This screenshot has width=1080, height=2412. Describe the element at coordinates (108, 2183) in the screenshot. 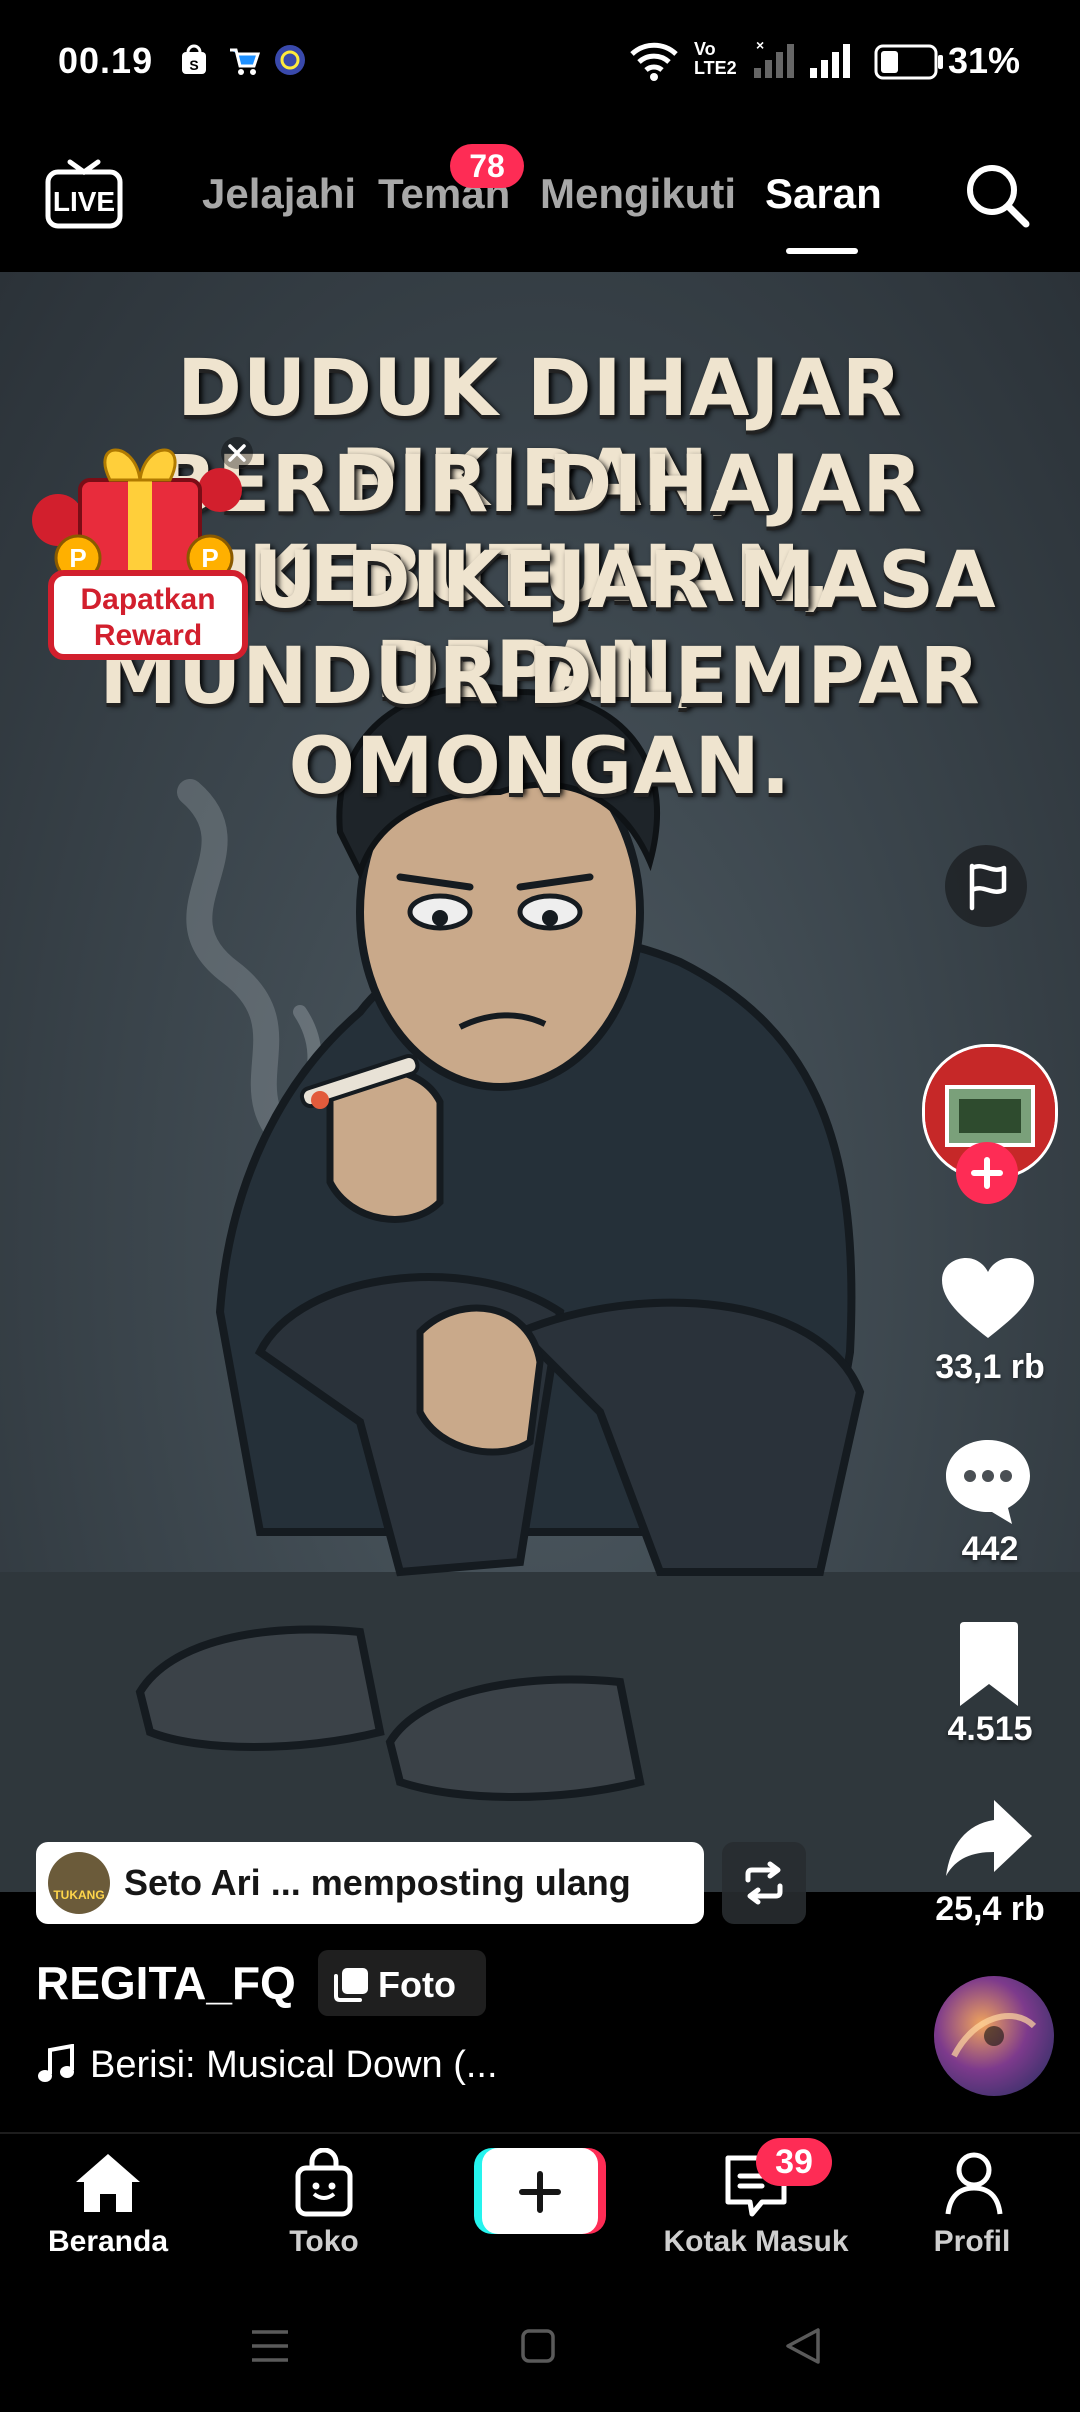

I see `home-icon` at that location.